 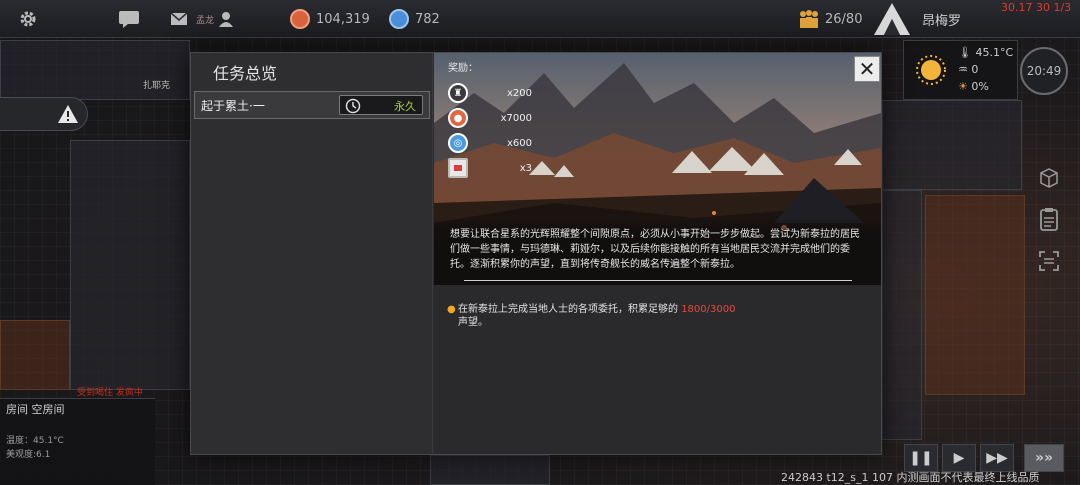 I want to click on cube-view-button, so click(x=1049, y=178).